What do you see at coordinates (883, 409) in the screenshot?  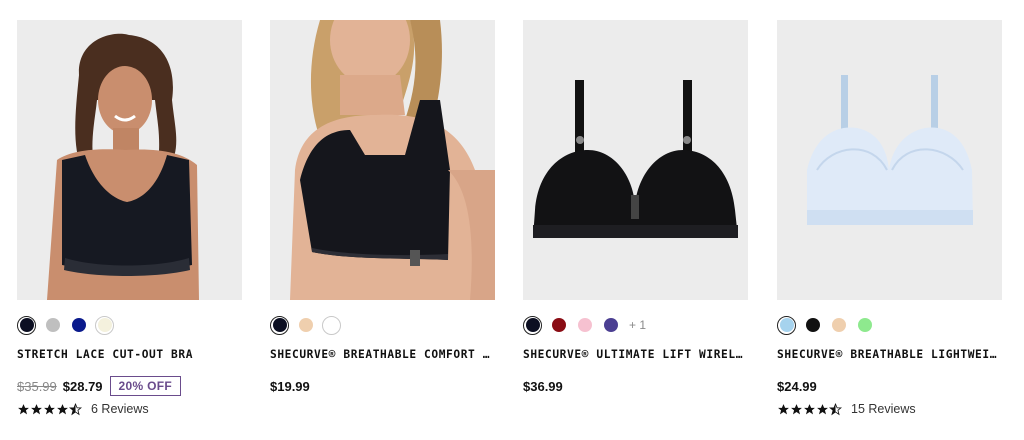 I see `review-count: 15 Reviews` at bounding box center [883, 409].